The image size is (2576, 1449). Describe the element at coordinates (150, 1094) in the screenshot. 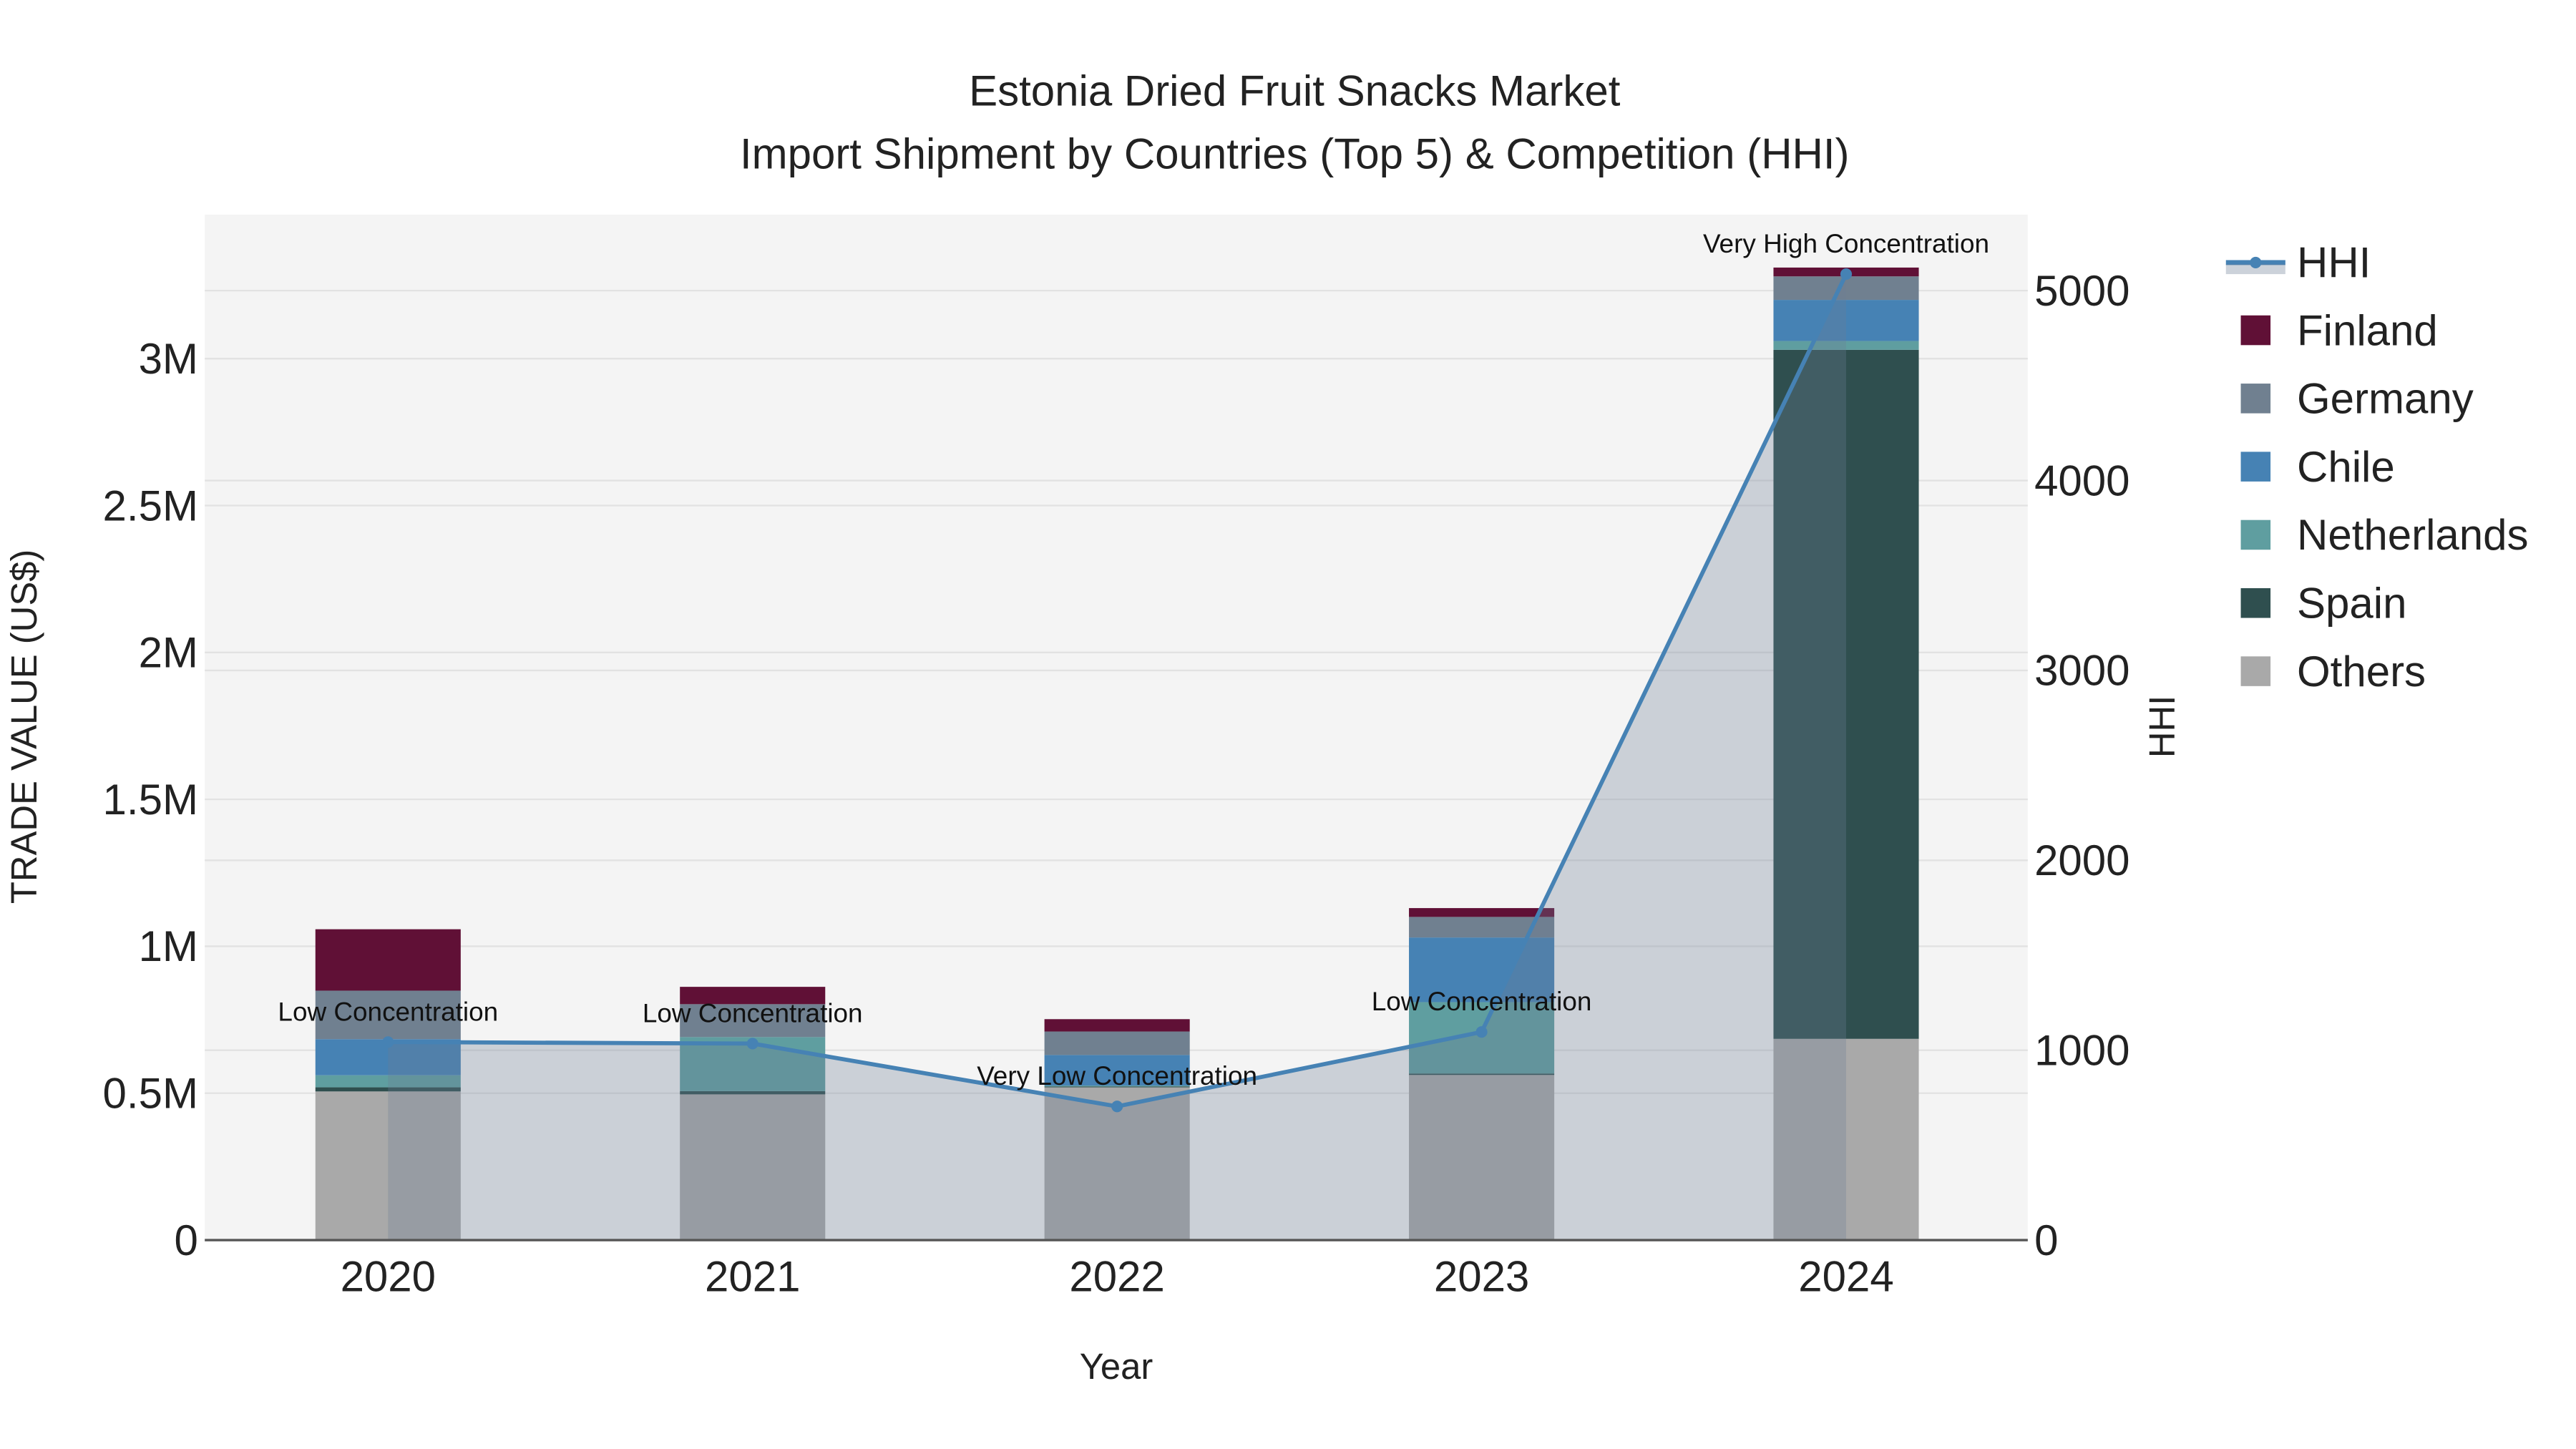

I see `y-tick-label: 0.5M` at that location.